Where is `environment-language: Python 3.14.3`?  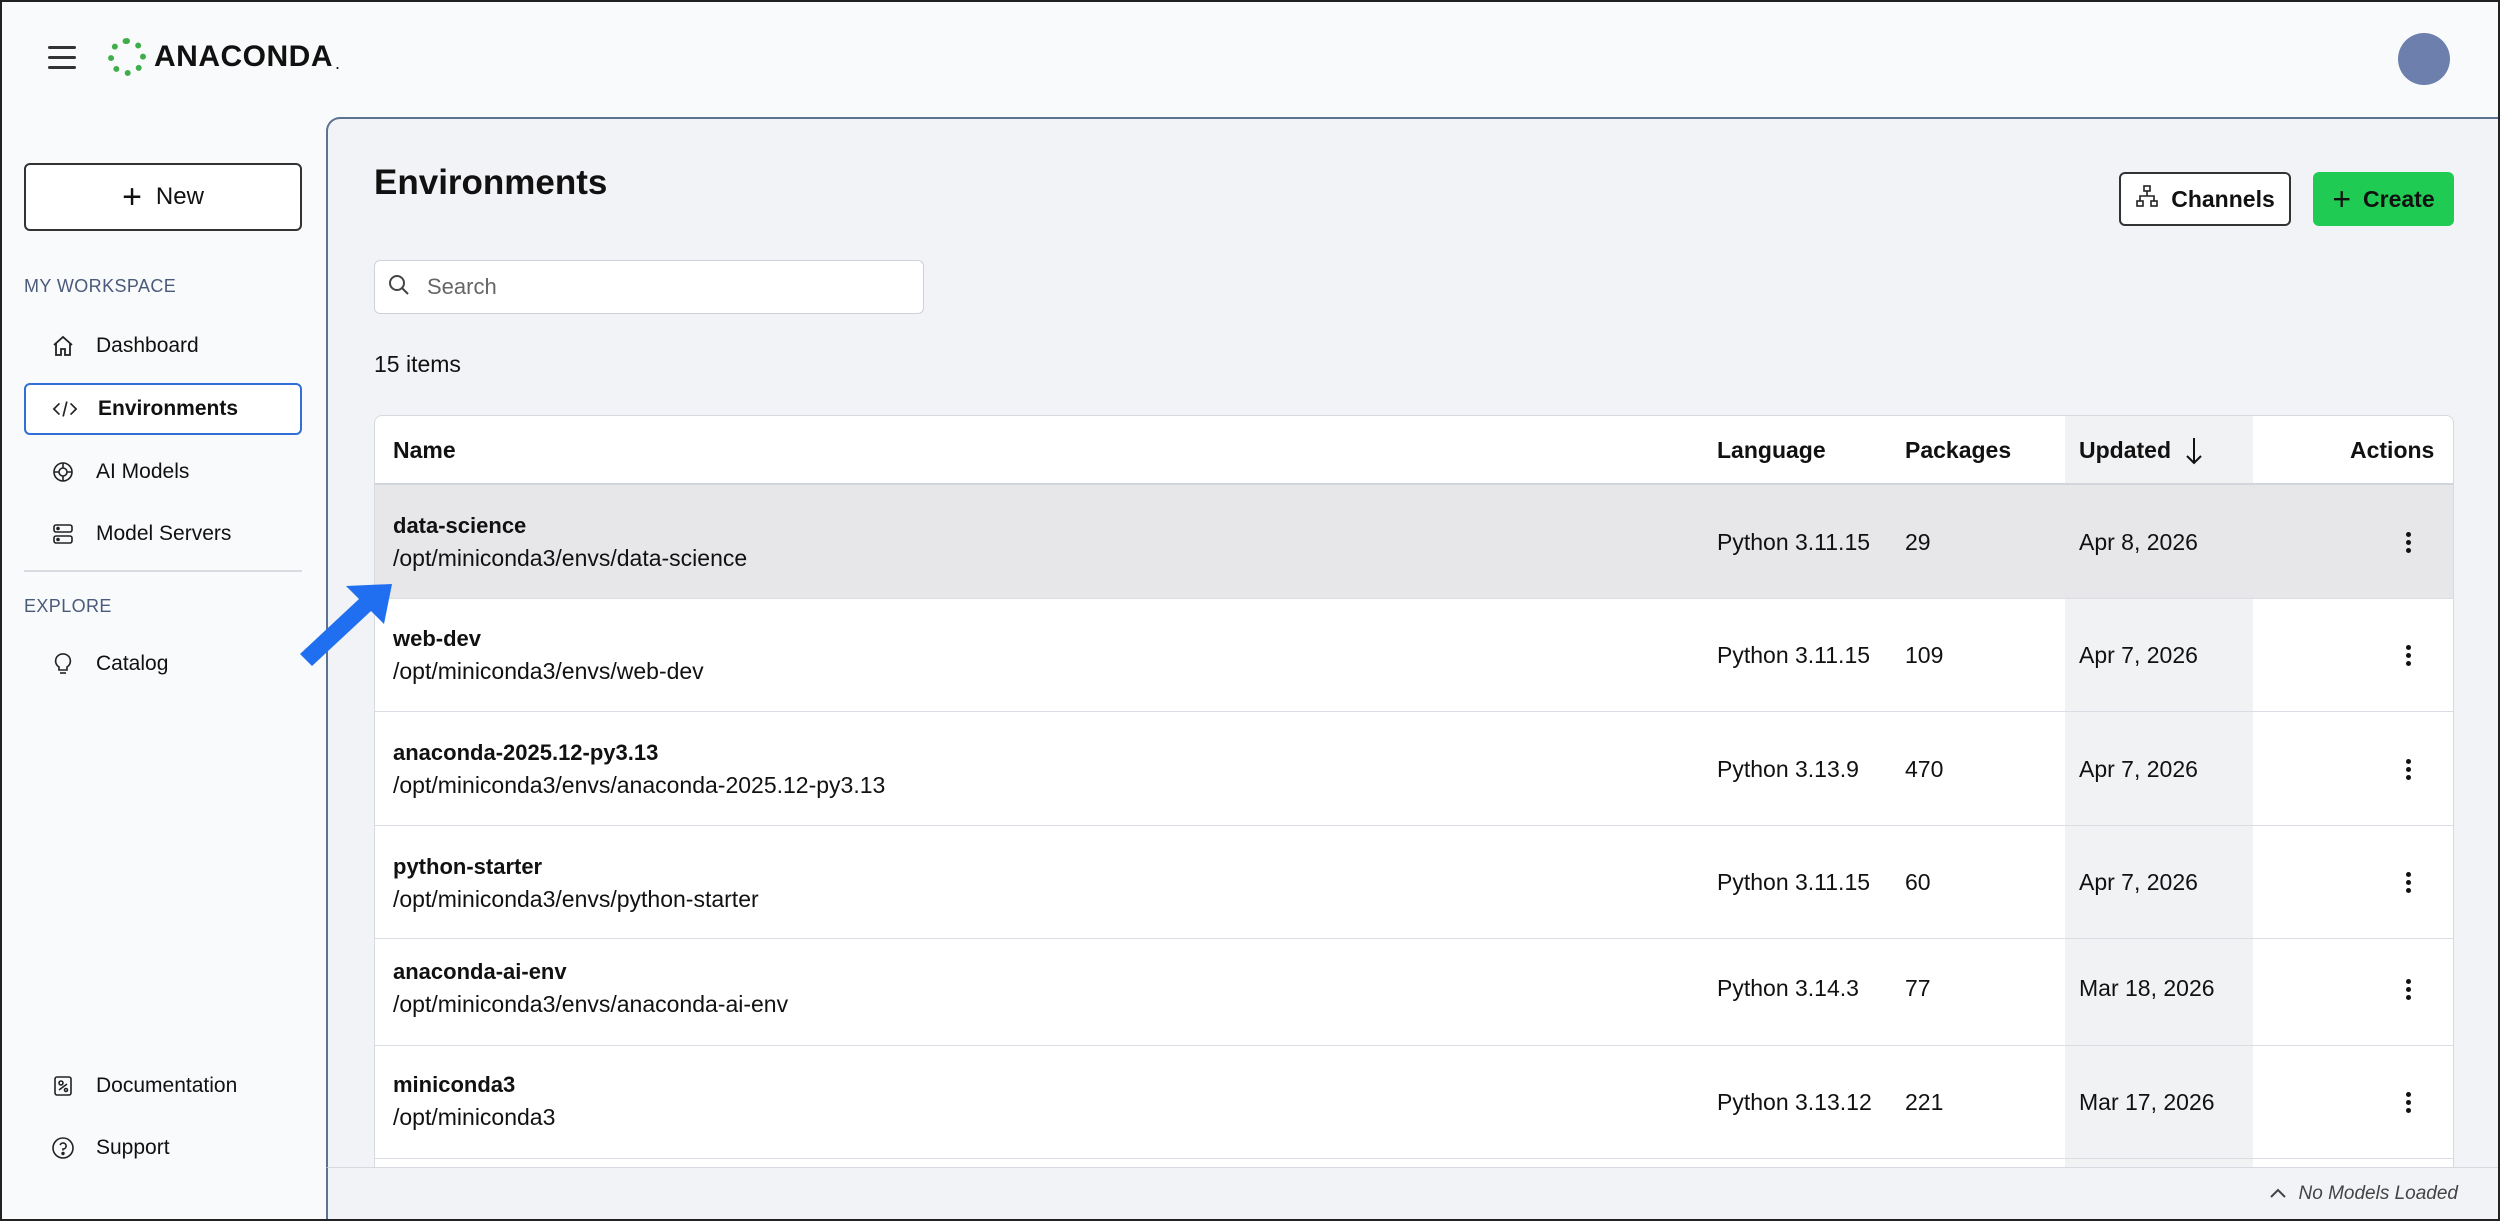 environment-language: Python 3.14.3 is located at coordinates (1788, 988).